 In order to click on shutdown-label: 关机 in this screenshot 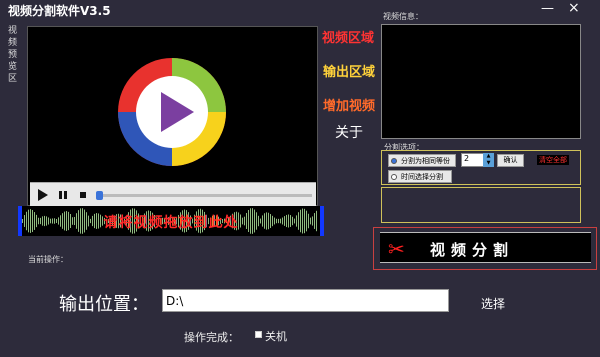, I will do `click(276, 336)`.